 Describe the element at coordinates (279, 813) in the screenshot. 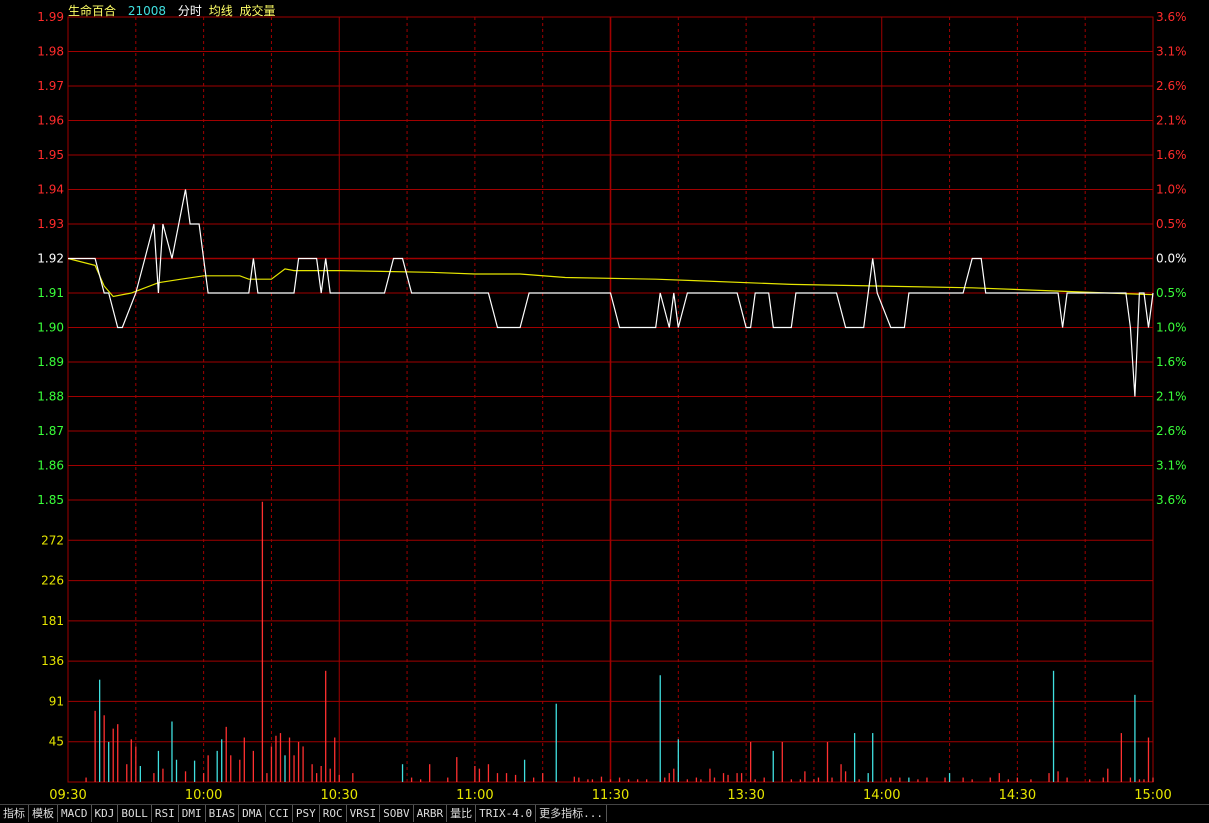

I see `tab-cci: CCI` at that location.